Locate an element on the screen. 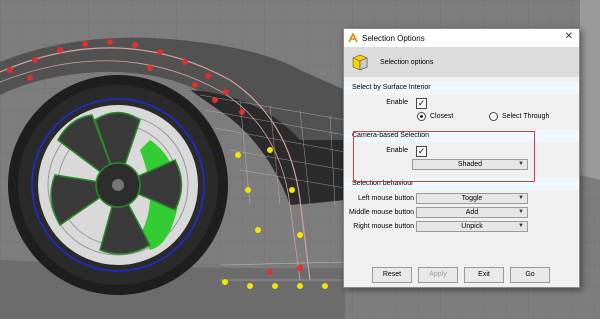 The image size is (600, 319). header-text: Selection options is located at coordinates (407, 62).